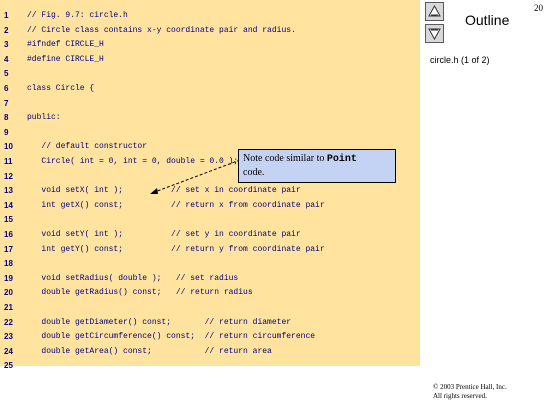  What do you see at coordinates (487, 20) in the screenshot?
I see `outline-title: Outline` at bounding box center [487, 20].